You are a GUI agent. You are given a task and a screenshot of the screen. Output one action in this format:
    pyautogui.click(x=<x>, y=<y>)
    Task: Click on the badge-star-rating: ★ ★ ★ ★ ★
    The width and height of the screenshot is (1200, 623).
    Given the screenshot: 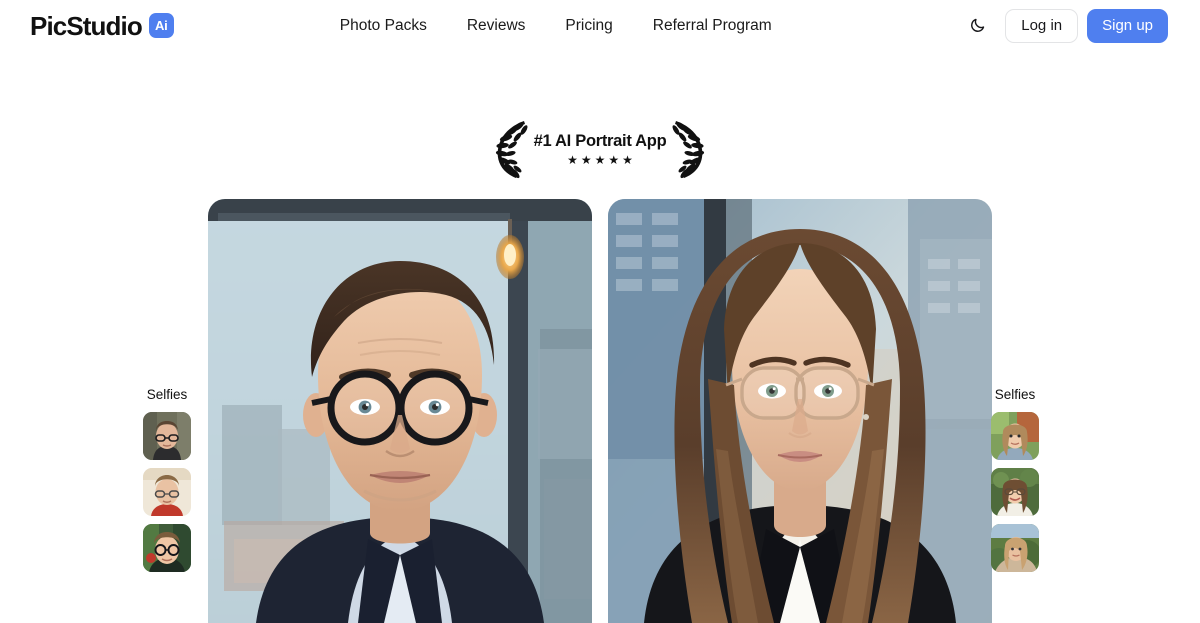 What is the action you would take?
    pyautogui.click(x=600, y=160)
    